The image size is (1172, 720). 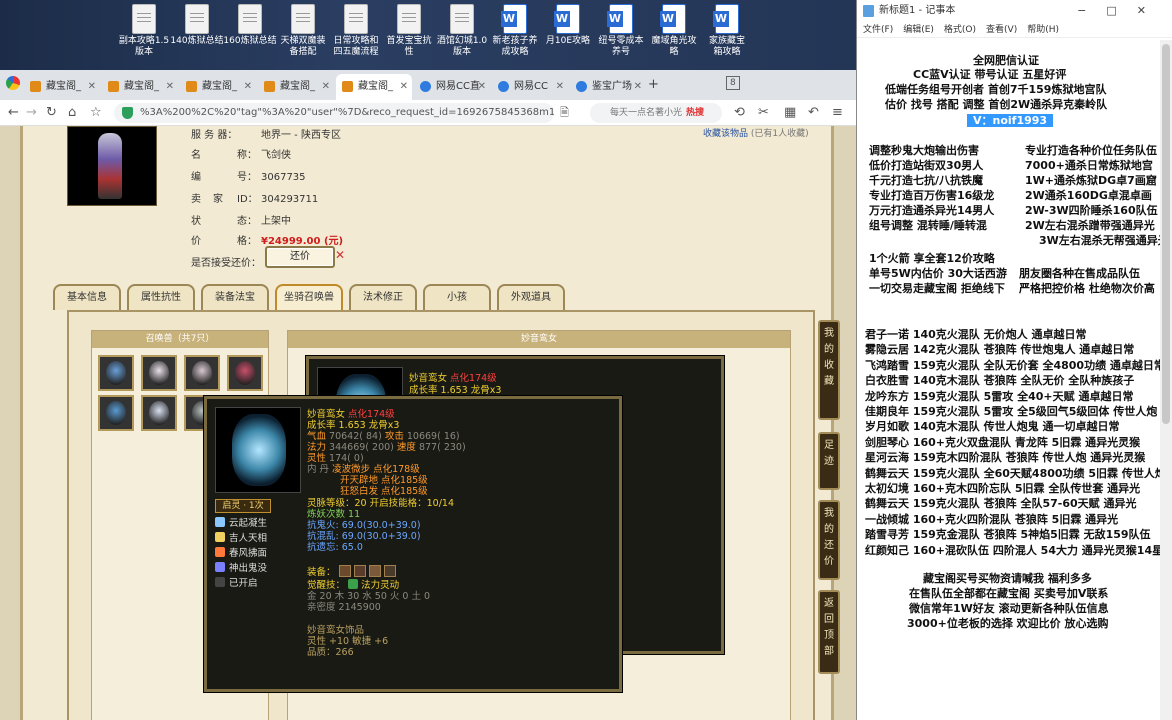 What do you see at coordinates (247, 241) in the screenshot?
I see `price-label-2: 格：` at bounding box center [247, 241].